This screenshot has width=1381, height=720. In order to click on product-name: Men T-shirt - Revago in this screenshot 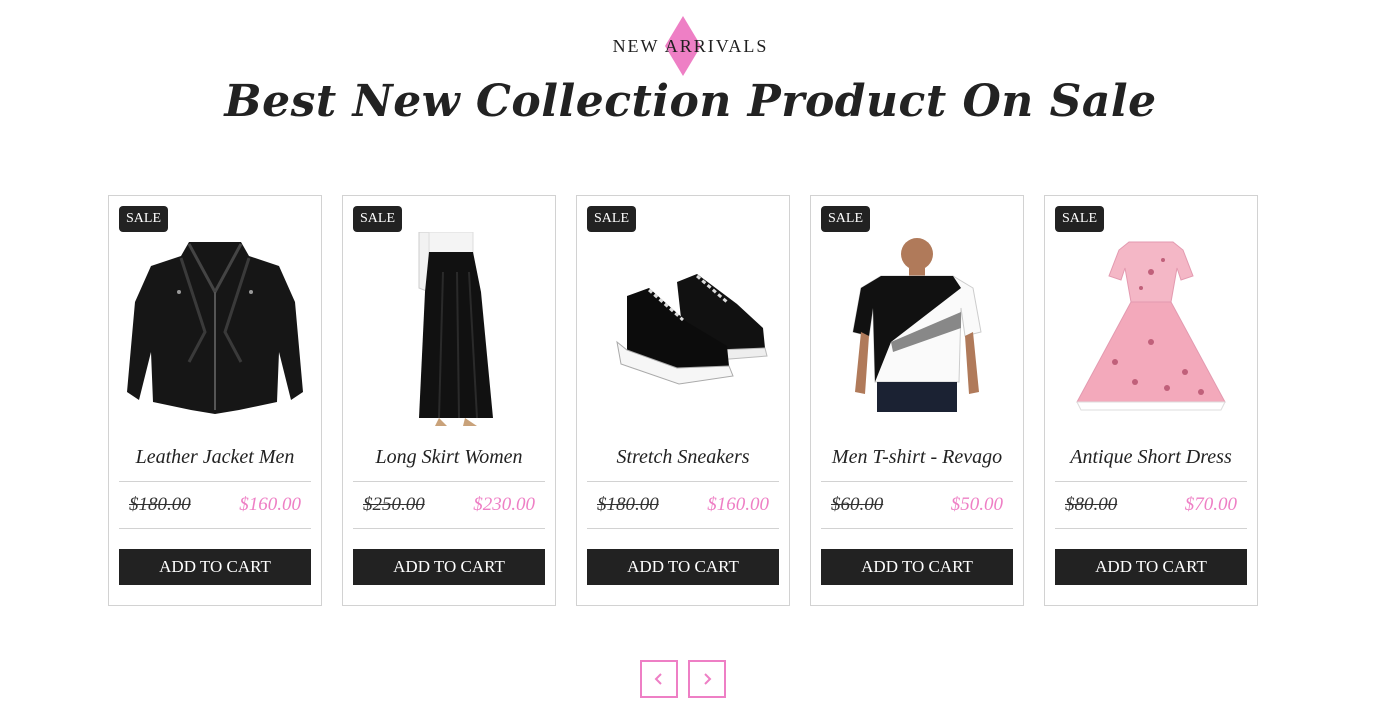, I will do `click(917, 457)`.